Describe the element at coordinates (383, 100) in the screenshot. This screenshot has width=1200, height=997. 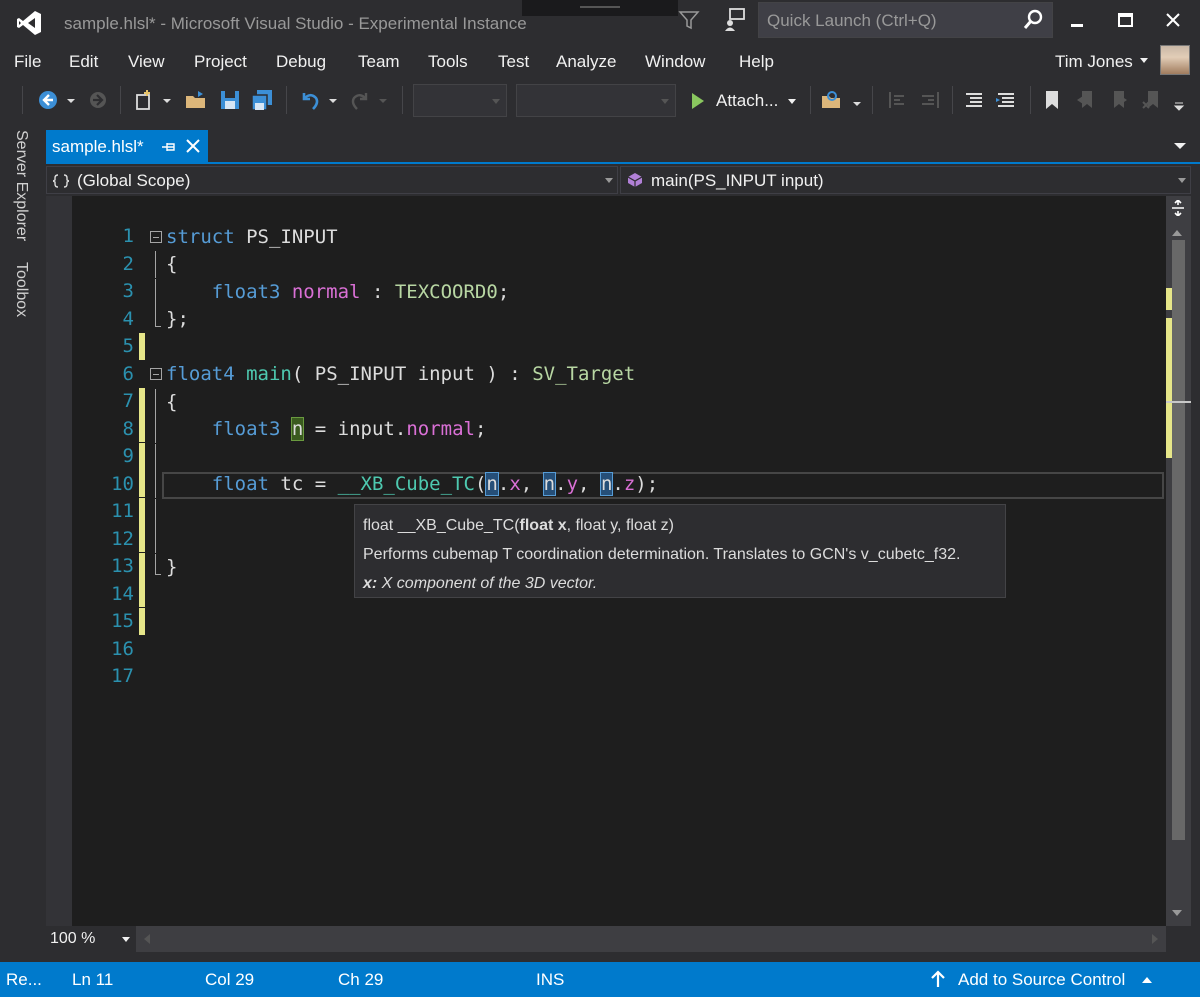
I see `redo-dropdown-icon` at that location.